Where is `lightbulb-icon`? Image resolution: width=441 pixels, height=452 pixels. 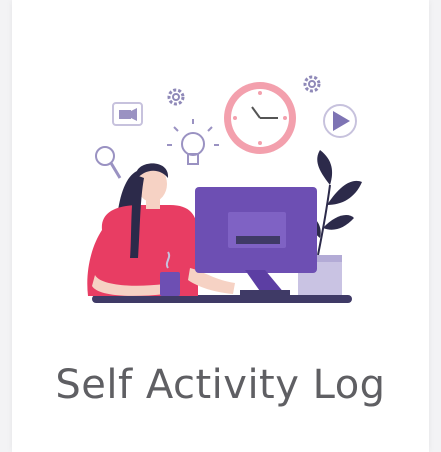
lightbulb-icon is located at coordinates (193, 142).